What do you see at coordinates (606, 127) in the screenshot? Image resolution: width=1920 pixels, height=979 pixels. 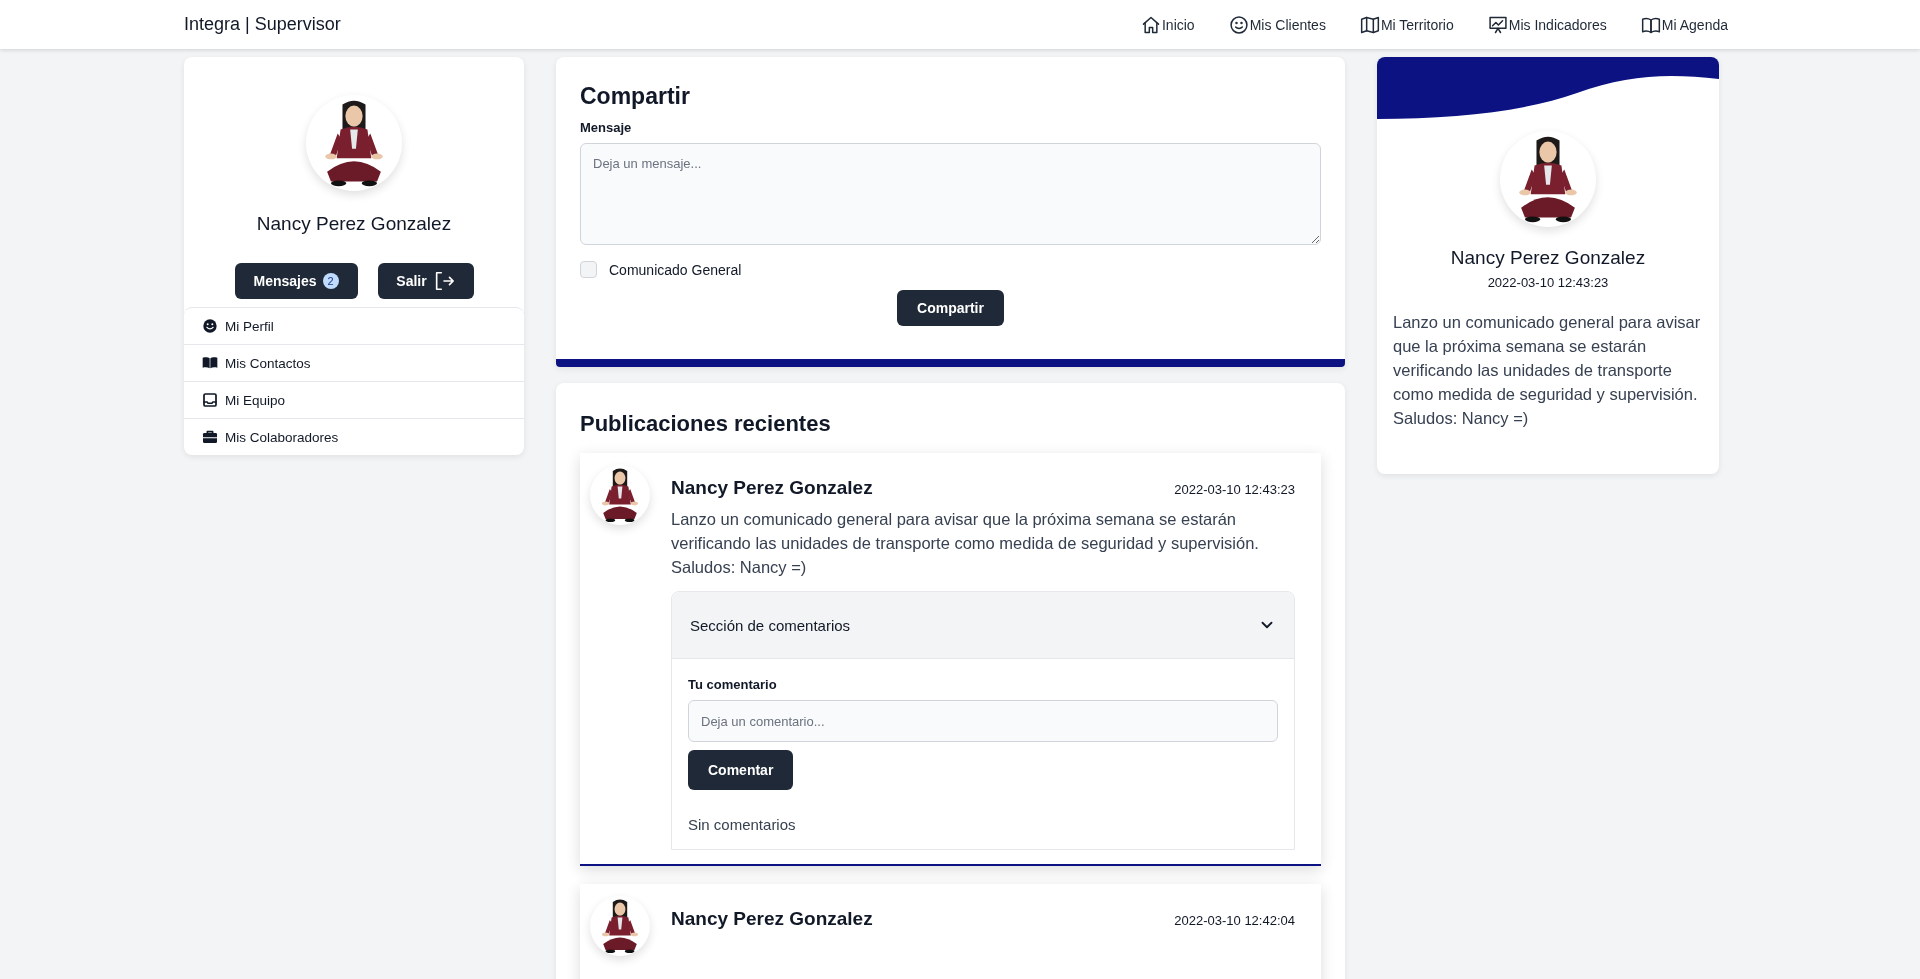 I see `field-label: Mensaje` at bounding box center [606, 127].